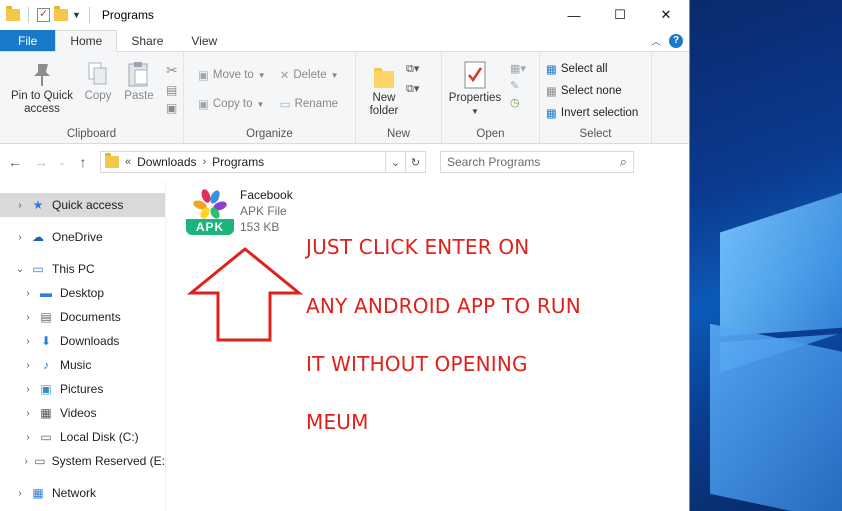 This screenshot has height=511, width=842. I want to click on cut-icon: ✂, so click(172, 70).